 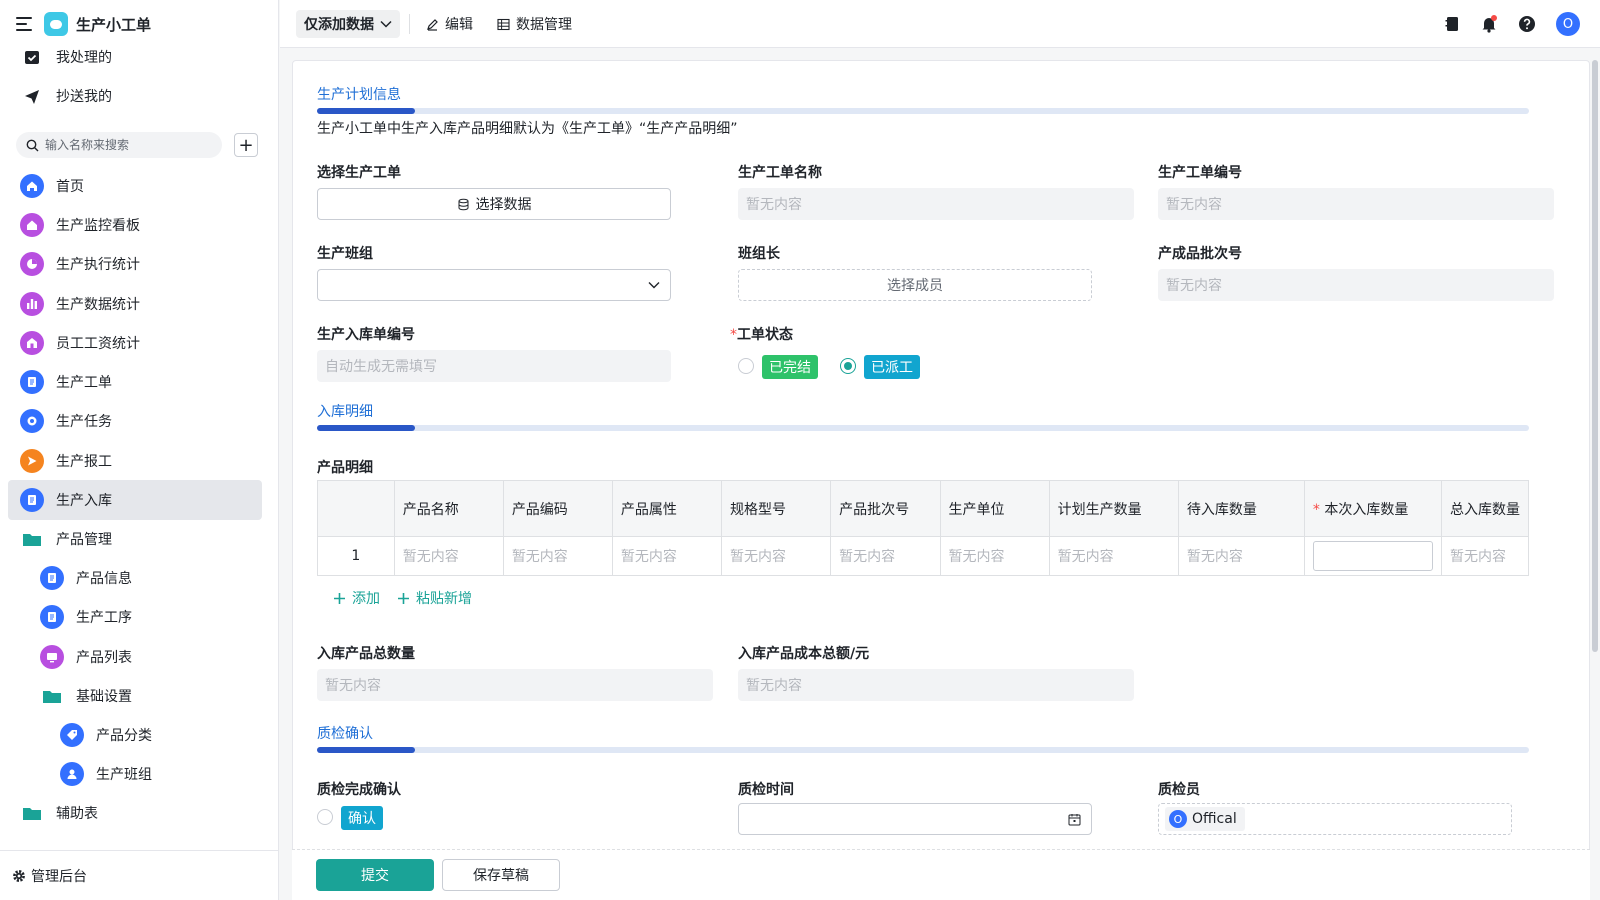 What do you see at coordinates (135, 304) in the screenshot?
I see `sidebar-item-data-stats: 生产数据统计` at bounding box center [135, 304].